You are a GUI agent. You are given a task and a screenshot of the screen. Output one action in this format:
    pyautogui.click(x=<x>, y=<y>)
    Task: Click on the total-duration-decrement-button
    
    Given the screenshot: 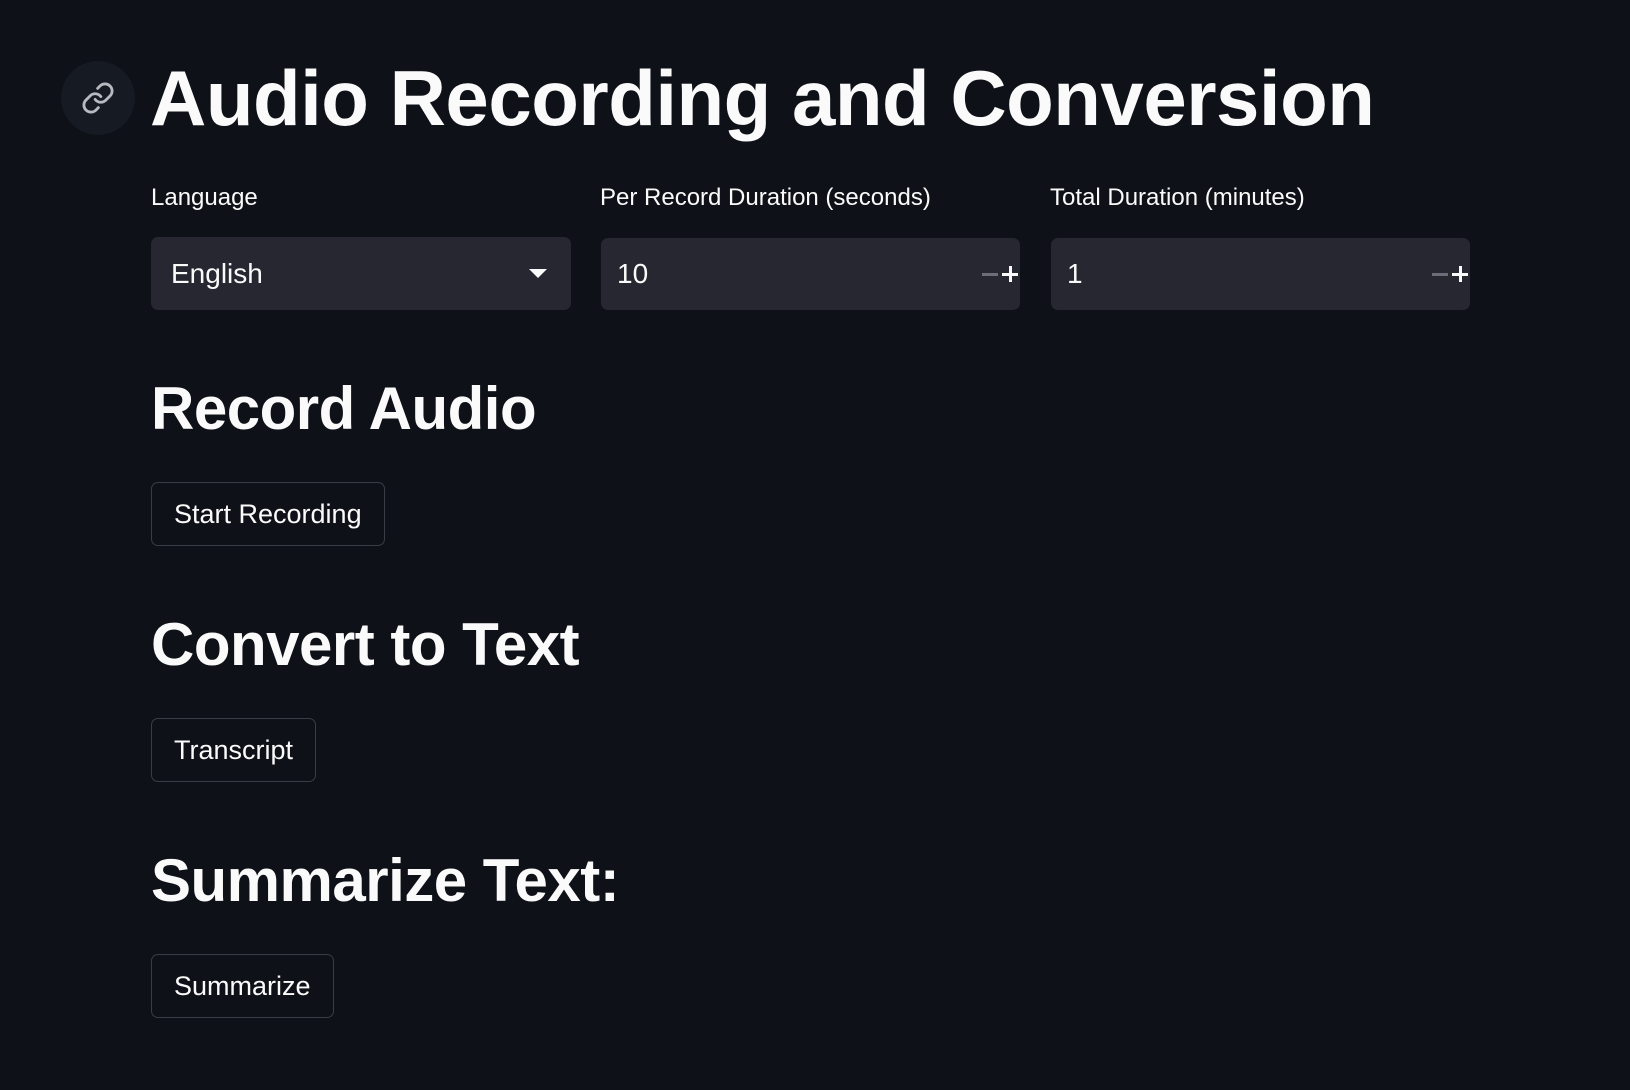 What is the action you would take?
    pyautogui.click(x=1440, y=274)
    